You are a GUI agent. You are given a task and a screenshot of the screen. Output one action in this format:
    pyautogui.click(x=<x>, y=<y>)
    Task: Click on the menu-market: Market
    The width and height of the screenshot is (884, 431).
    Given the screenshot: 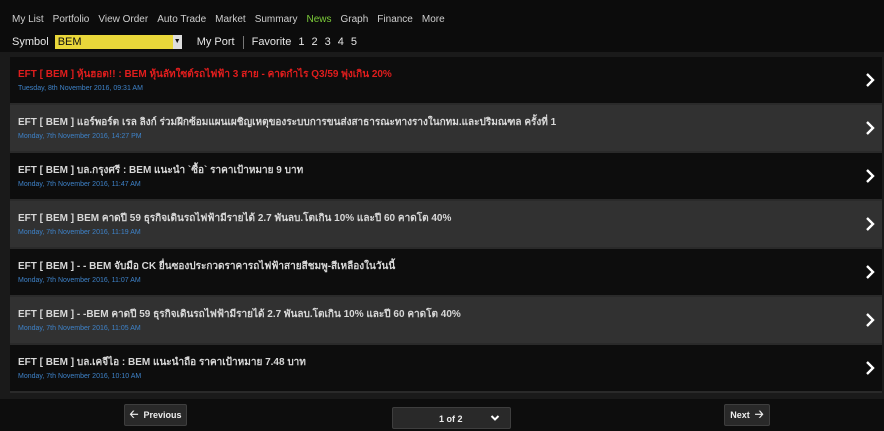 What is the action you would take?
    pyautogui.click(x=230, y=19)
    